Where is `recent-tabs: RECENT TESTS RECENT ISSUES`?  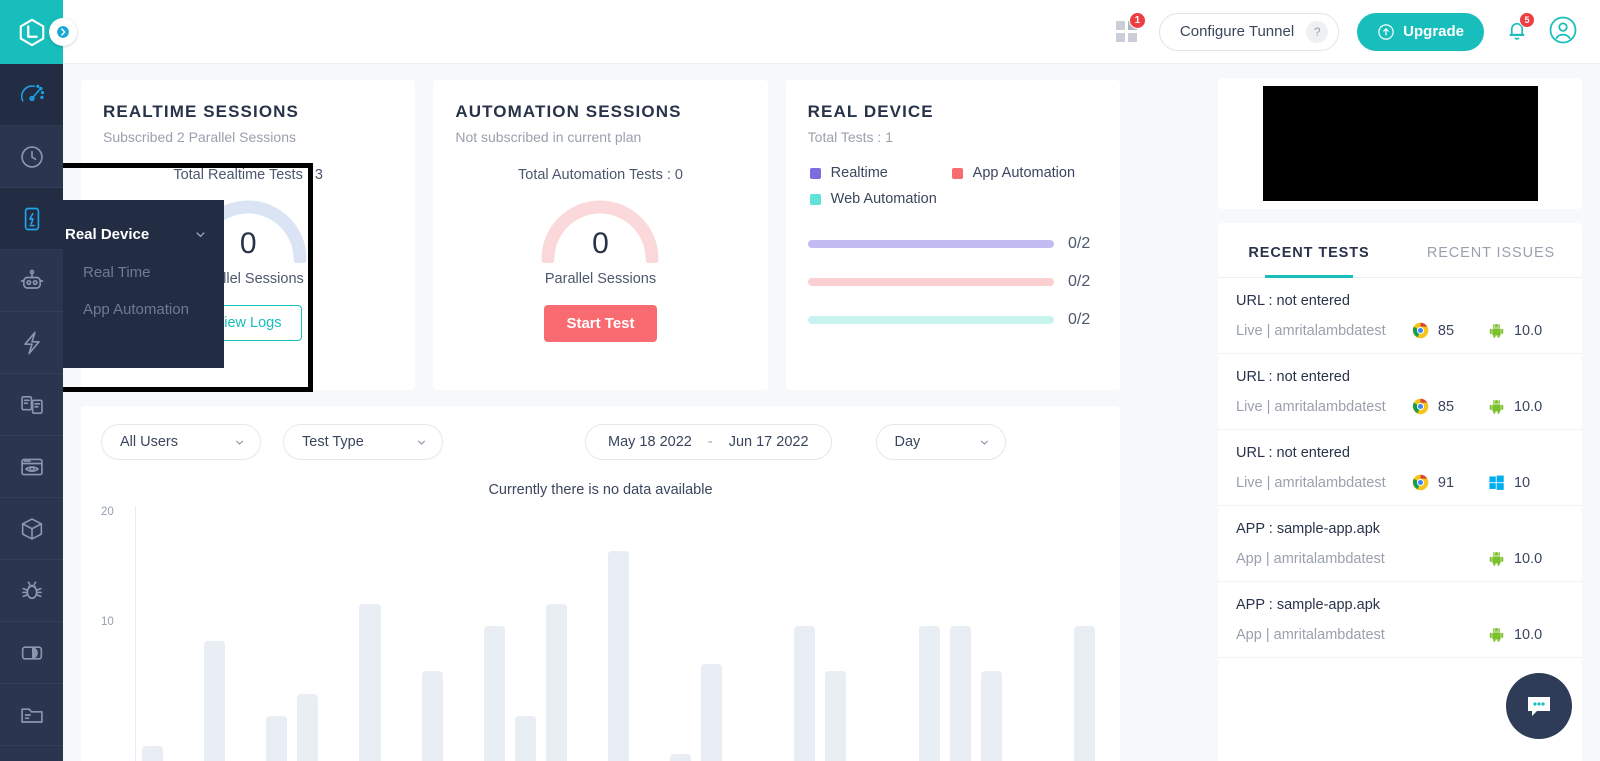
recent-tabs: RECENT TESTS RECENT ISSUES is located at coordinates (1400, 250).